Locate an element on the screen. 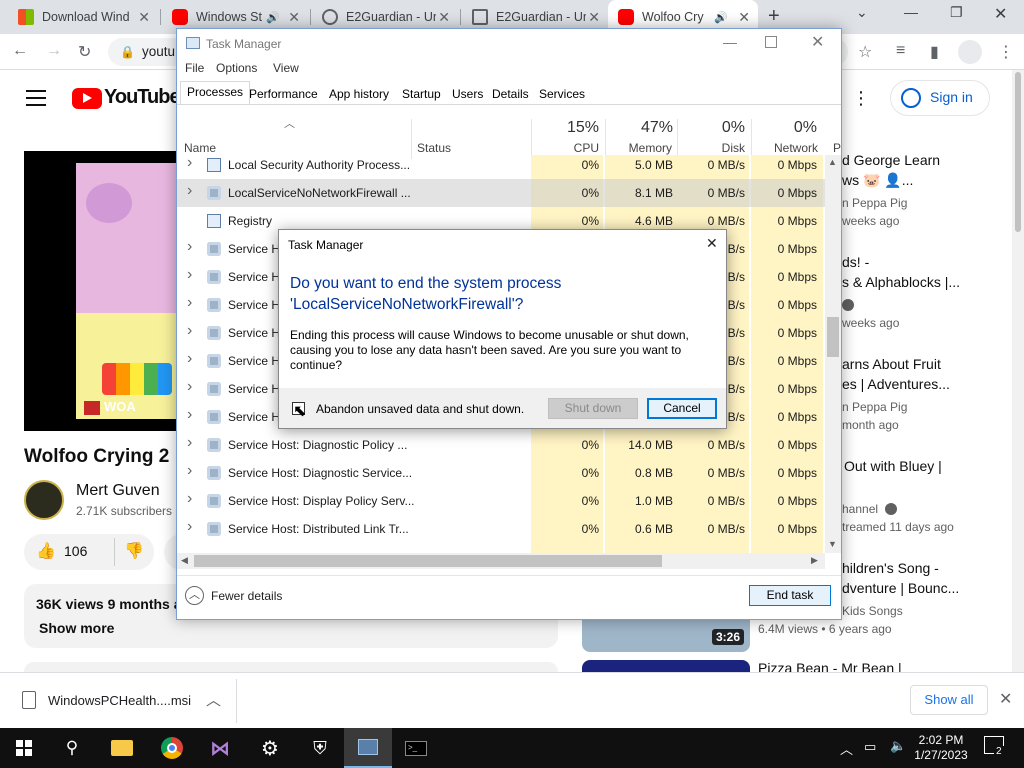  security-shield-icon: ⛨ is located at coordinates (320, 748).